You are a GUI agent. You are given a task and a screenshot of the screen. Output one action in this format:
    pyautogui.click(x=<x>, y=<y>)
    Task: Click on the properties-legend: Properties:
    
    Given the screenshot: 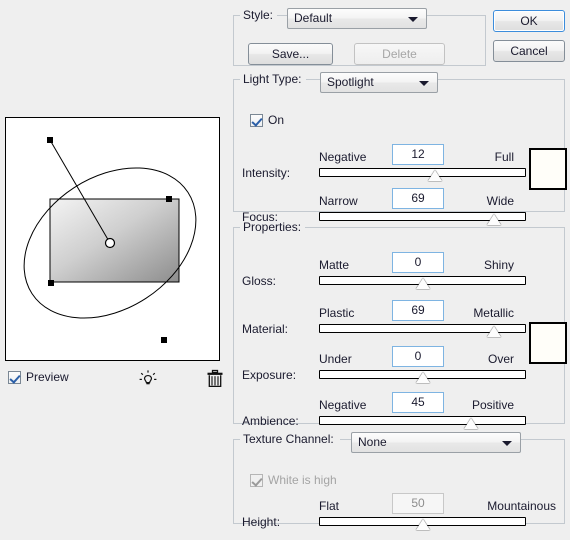 What is the action you would take?
    pyautogui.click(x=272, y=227)
    